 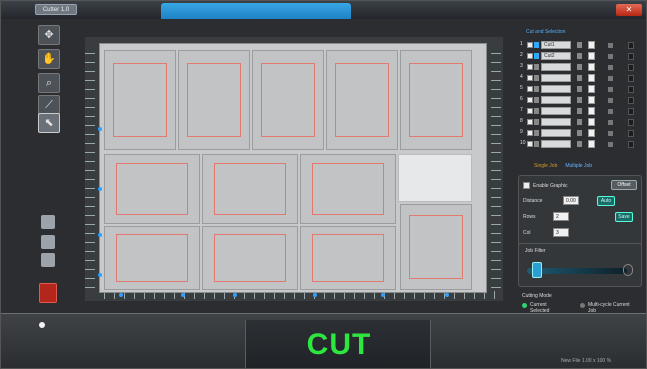 What do you see at coordinates (49, 35) in the screenshot?
I see `move-icon: ✥` at bounding box center [49, 35].